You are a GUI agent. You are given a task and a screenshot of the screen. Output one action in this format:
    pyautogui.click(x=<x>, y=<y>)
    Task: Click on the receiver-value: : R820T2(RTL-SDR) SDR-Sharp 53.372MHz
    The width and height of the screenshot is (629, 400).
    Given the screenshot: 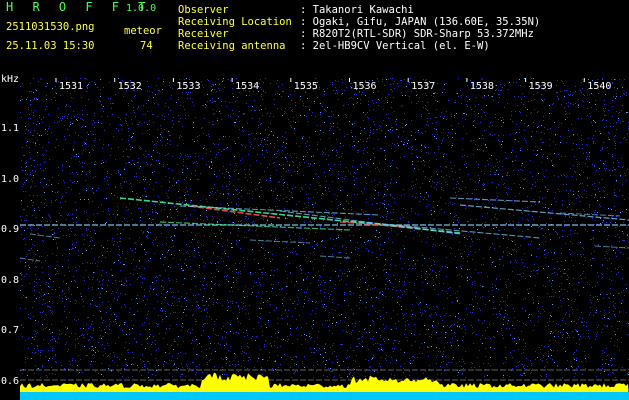 What is the action you would take?
    pyautogui.click(x=417, y=34)
    